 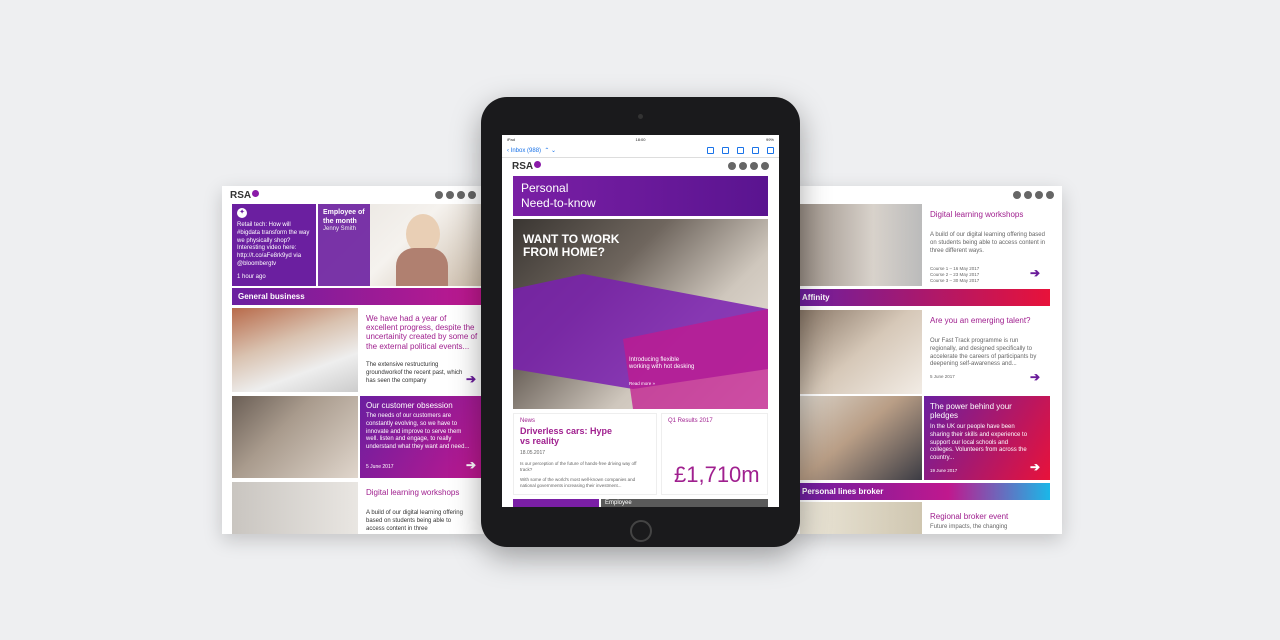 I want to click on article-photo-broker, so click(x=861, y=518).